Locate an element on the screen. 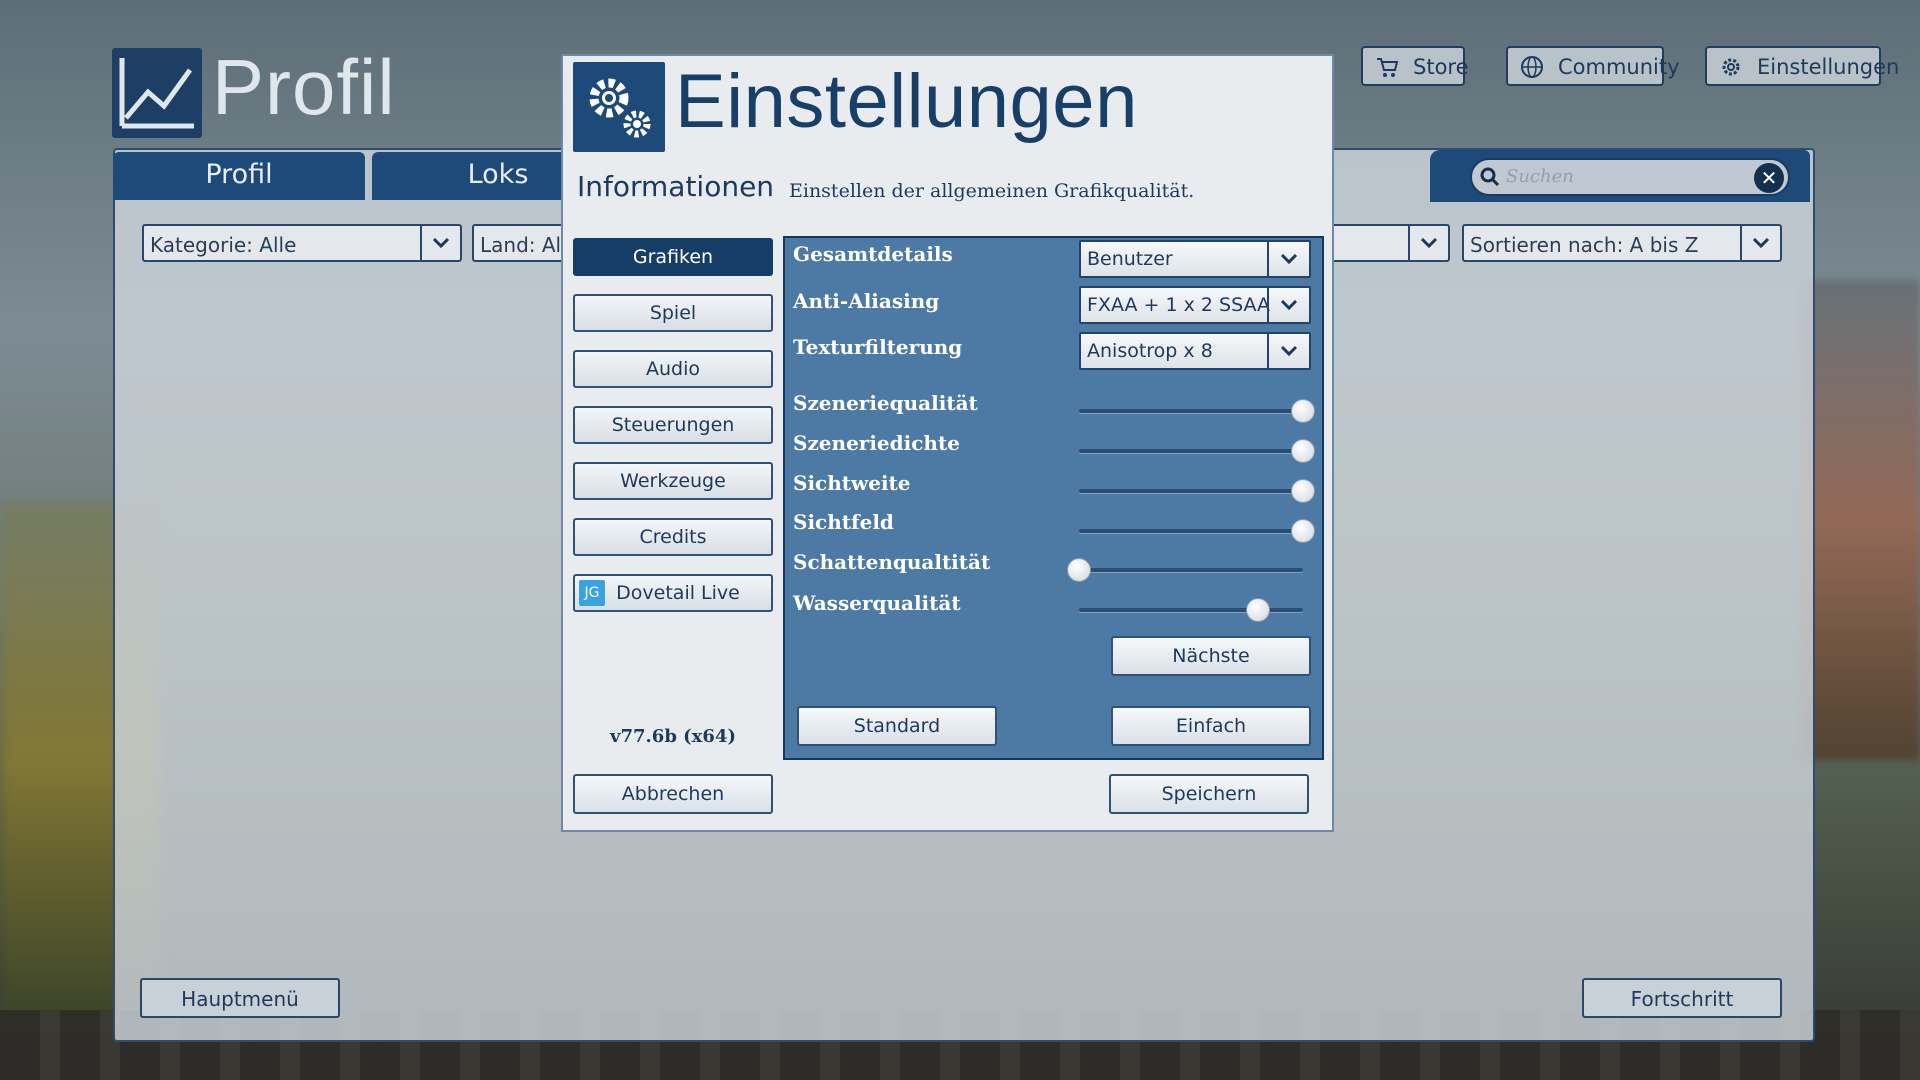 The width and height of the screenshot is (1920, 1080). cart-icon is located at coordinates (1388, 67).